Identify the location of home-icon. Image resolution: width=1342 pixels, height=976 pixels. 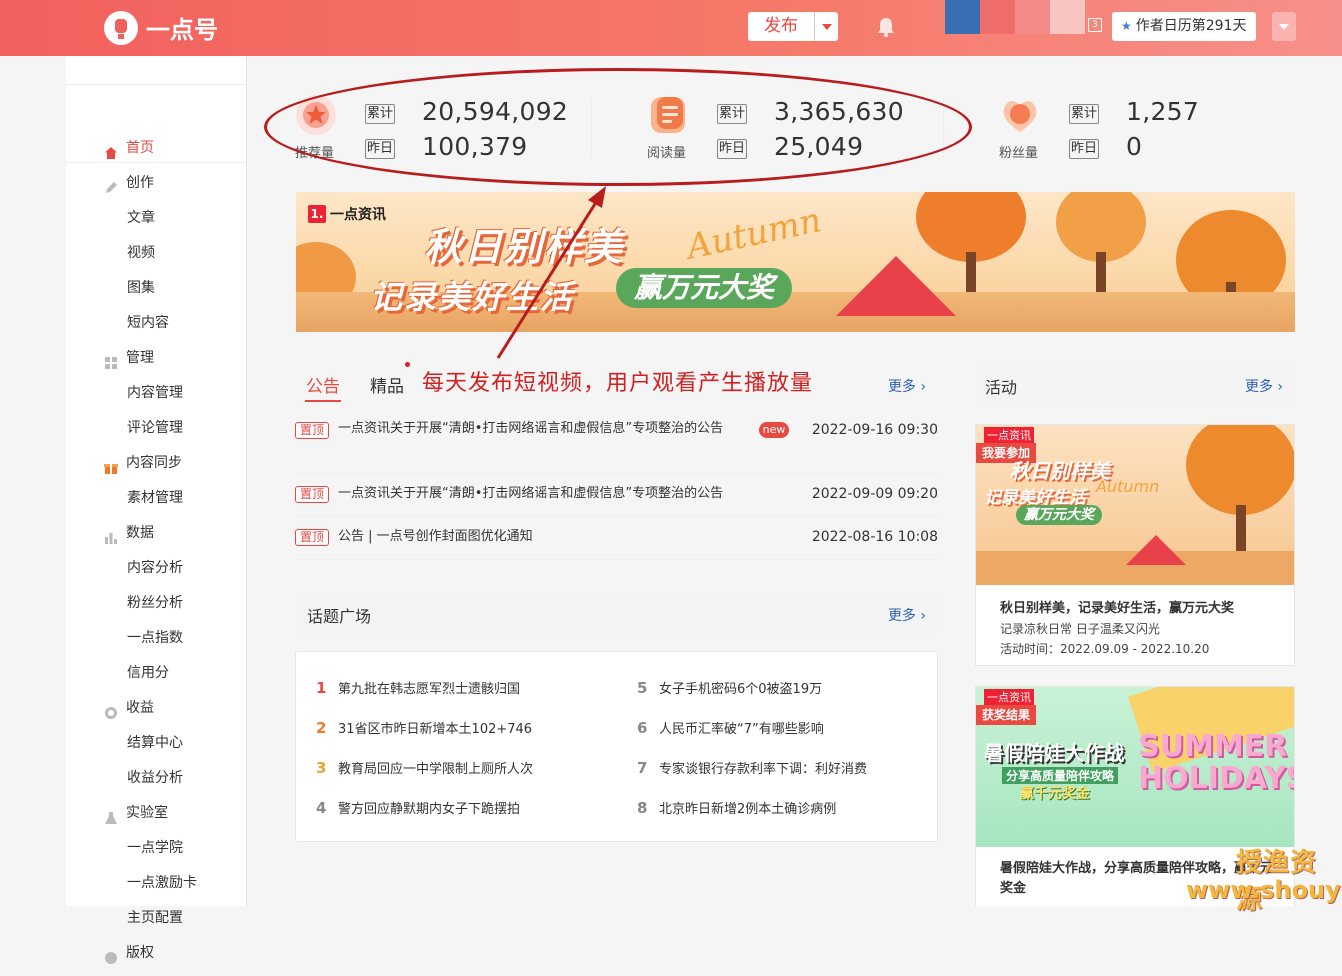
(111, 150).